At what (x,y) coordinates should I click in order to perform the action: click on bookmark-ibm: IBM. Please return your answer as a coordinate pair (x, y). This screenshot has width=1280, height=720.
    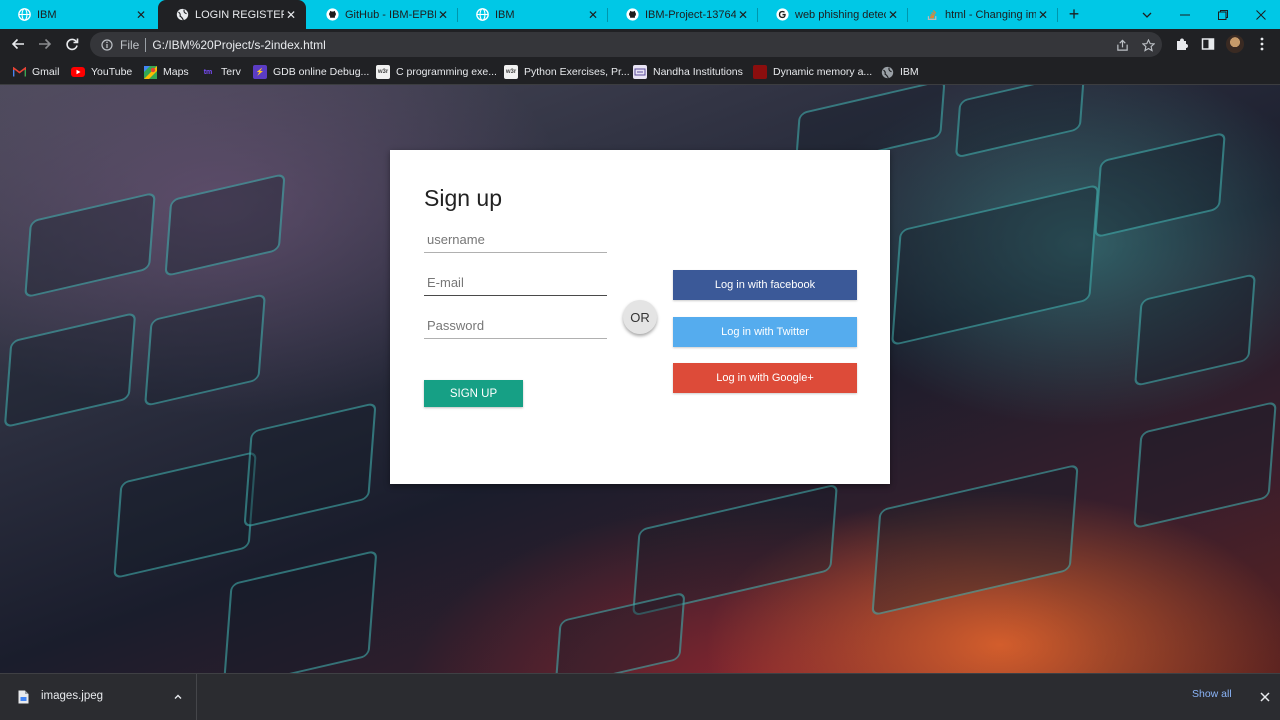
    Looking at the image, I should click on (899, 72).